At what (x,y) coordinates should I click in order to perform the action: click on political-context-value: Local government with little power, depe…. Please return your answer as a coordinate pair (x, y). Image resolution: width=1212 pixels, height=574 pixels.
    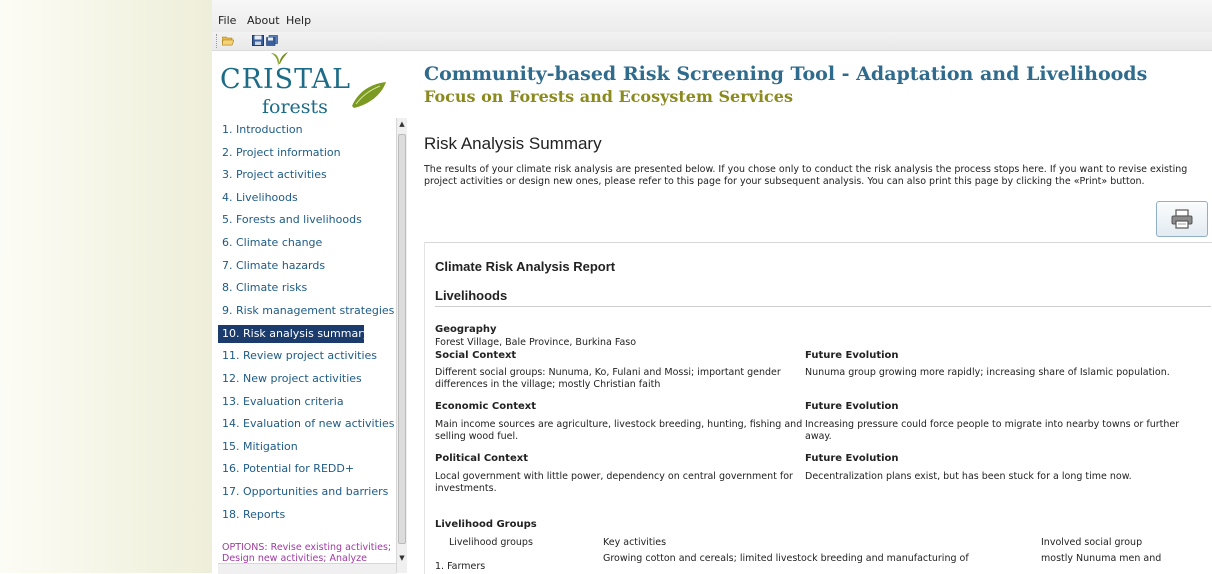
    Looking at the image, I should click on (614, 482).